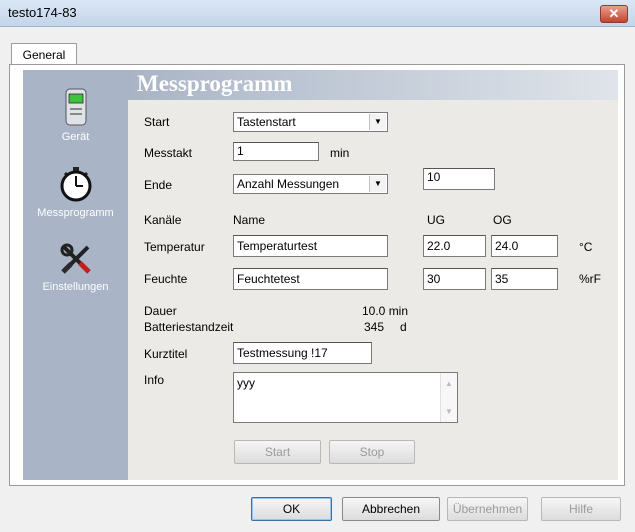  Describe the element at coordinates (524, 246) in the screenshot. I see `channel-og-temperatur: 24.0` at that location.